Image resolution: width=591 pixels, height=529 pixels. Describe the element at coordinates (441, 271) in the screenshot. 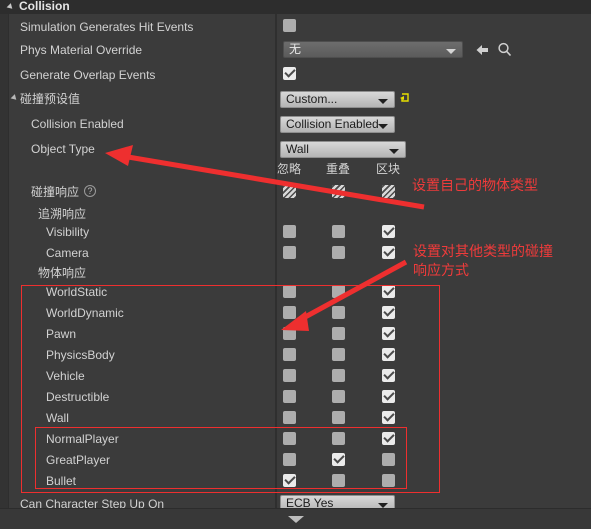

I see `annotation-text-collision-response-2: 响应方式` at that location.